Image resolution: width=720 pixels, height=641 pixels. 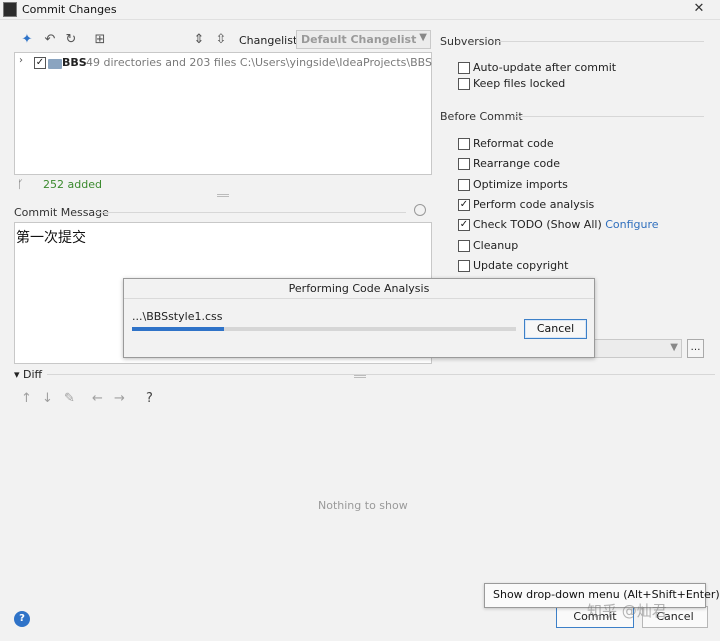 What do you see at coordinates (69, 9) in the screenshot?
I see `window-title: Commit Changes` at bounding box center [69, 9].